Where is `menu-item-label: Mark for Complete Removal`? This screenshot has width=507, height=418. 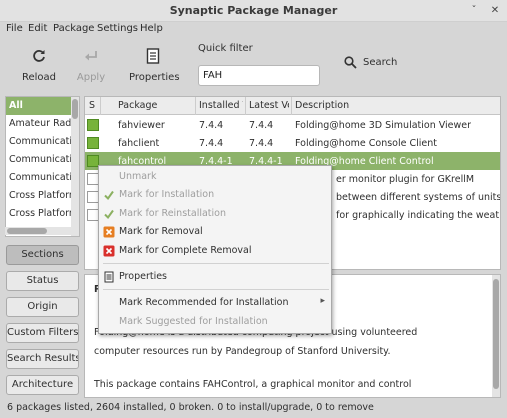 menu-item-label: Mark for Complete Removal is located at coordinates (185, 250).